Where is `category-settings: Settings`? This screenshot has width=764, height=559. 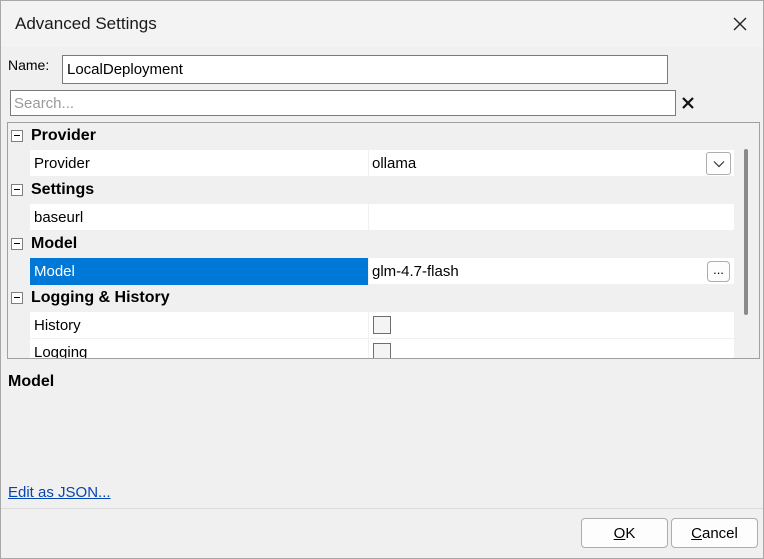 category-settings: Settings is located at coordinates (371, 190).